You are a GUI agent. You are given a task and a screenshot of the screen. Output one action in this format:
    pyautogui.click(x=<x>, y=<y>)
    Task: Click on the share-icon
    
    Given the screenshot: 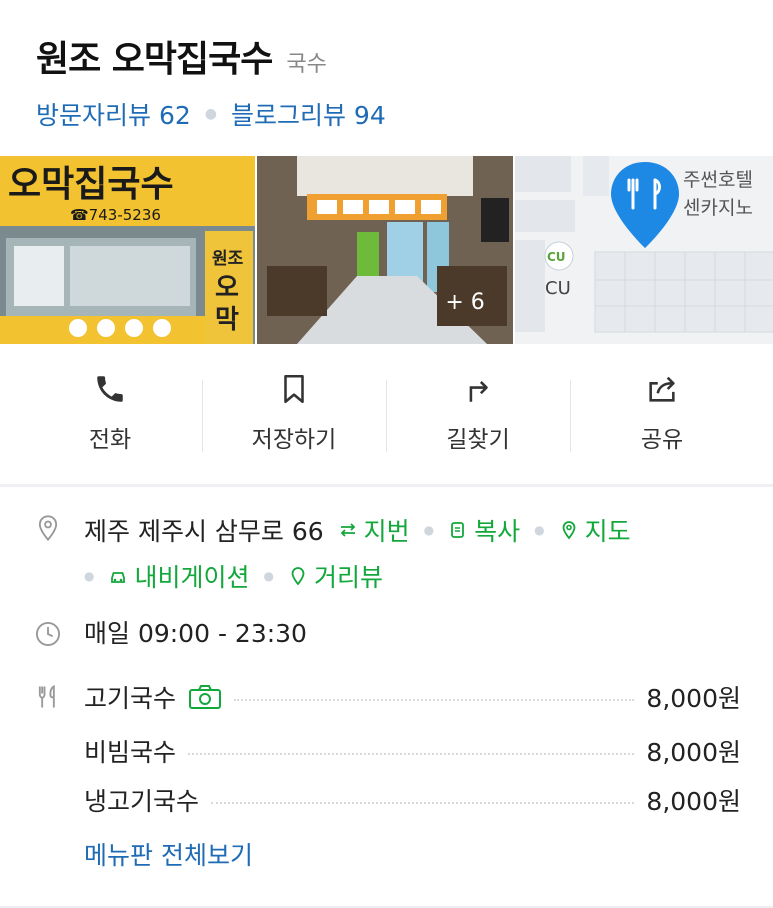 What is the action you would take?
    pyautogui.click(x=662, y=389)
    